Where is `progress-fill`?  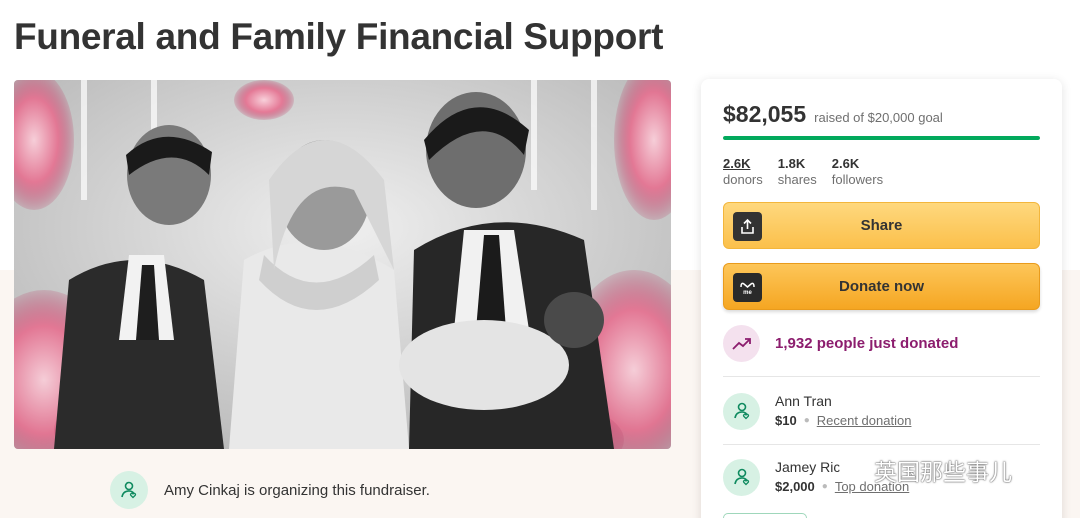
progress-fill is located at coordinates (881, 138).